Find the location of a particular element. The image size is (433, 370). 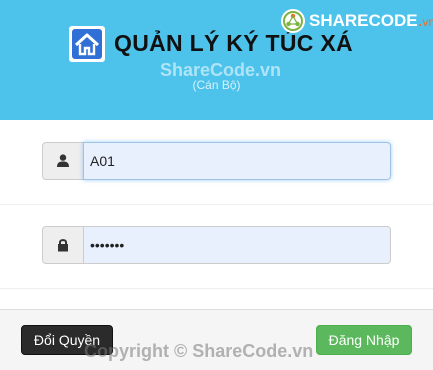

password-group is located at coordinates (216, 245).